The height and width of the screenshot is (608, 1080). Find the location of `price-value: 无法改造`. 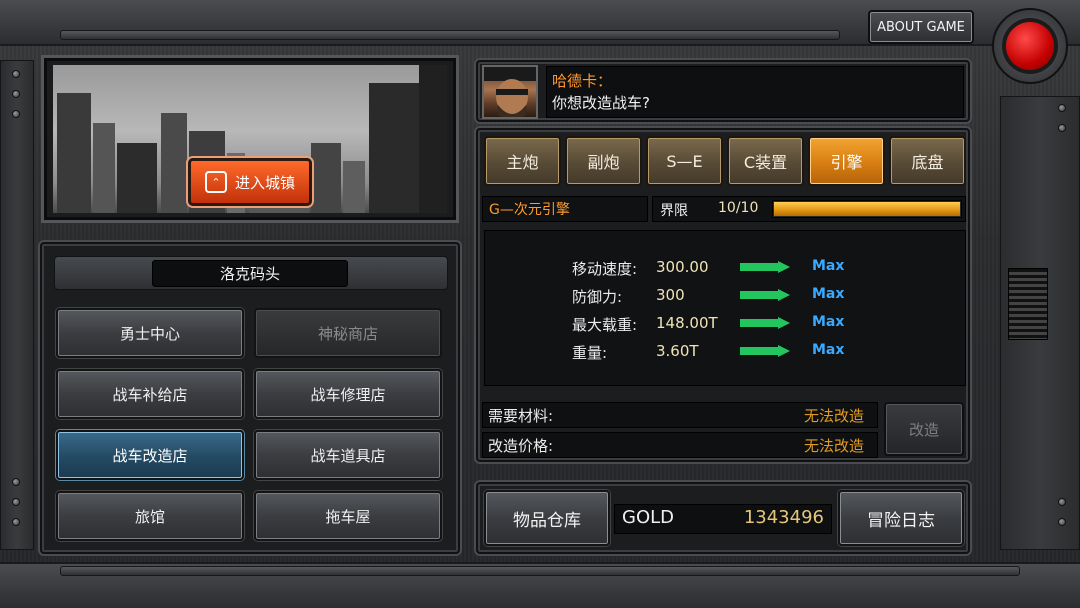

price-value: 无法改造 is located at coordinates (834, 446).